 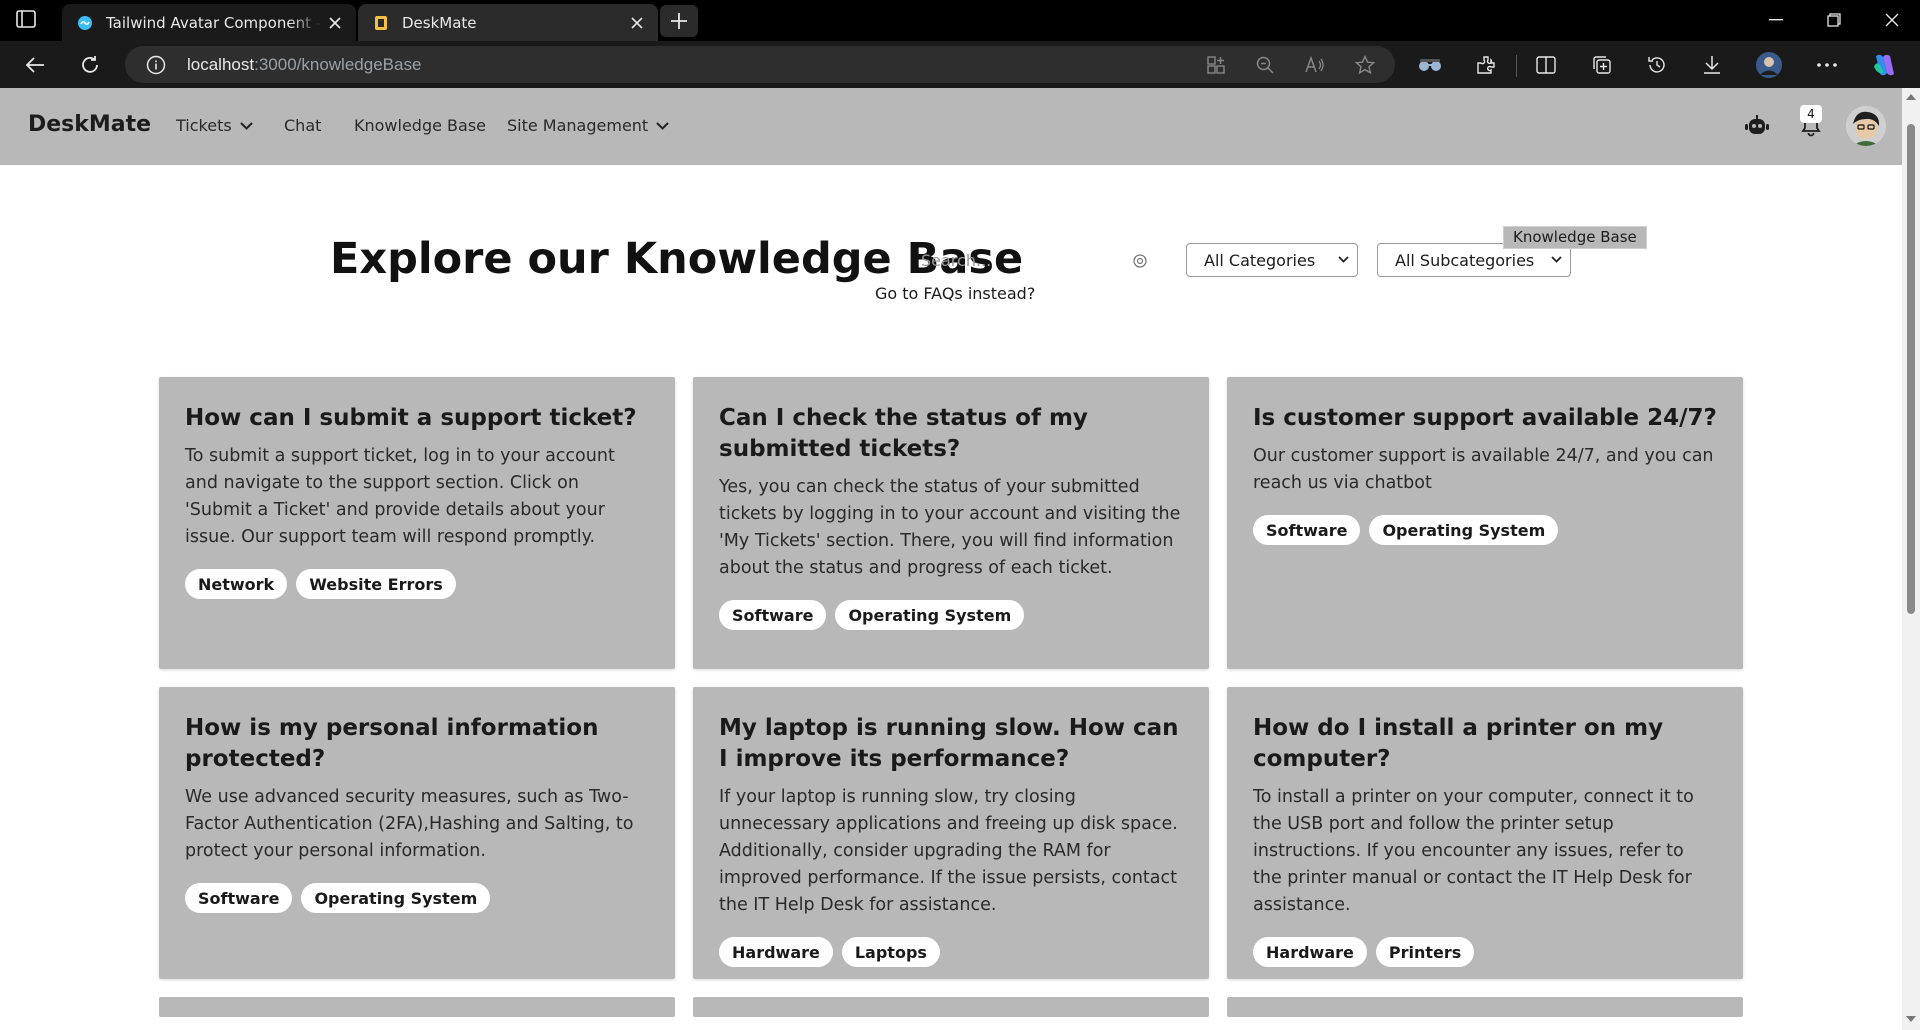 What do you see at coordinates (1757, 126) in the screenshot?
I see `chatbot-robot-icon` at bounding box center [1757, 126].